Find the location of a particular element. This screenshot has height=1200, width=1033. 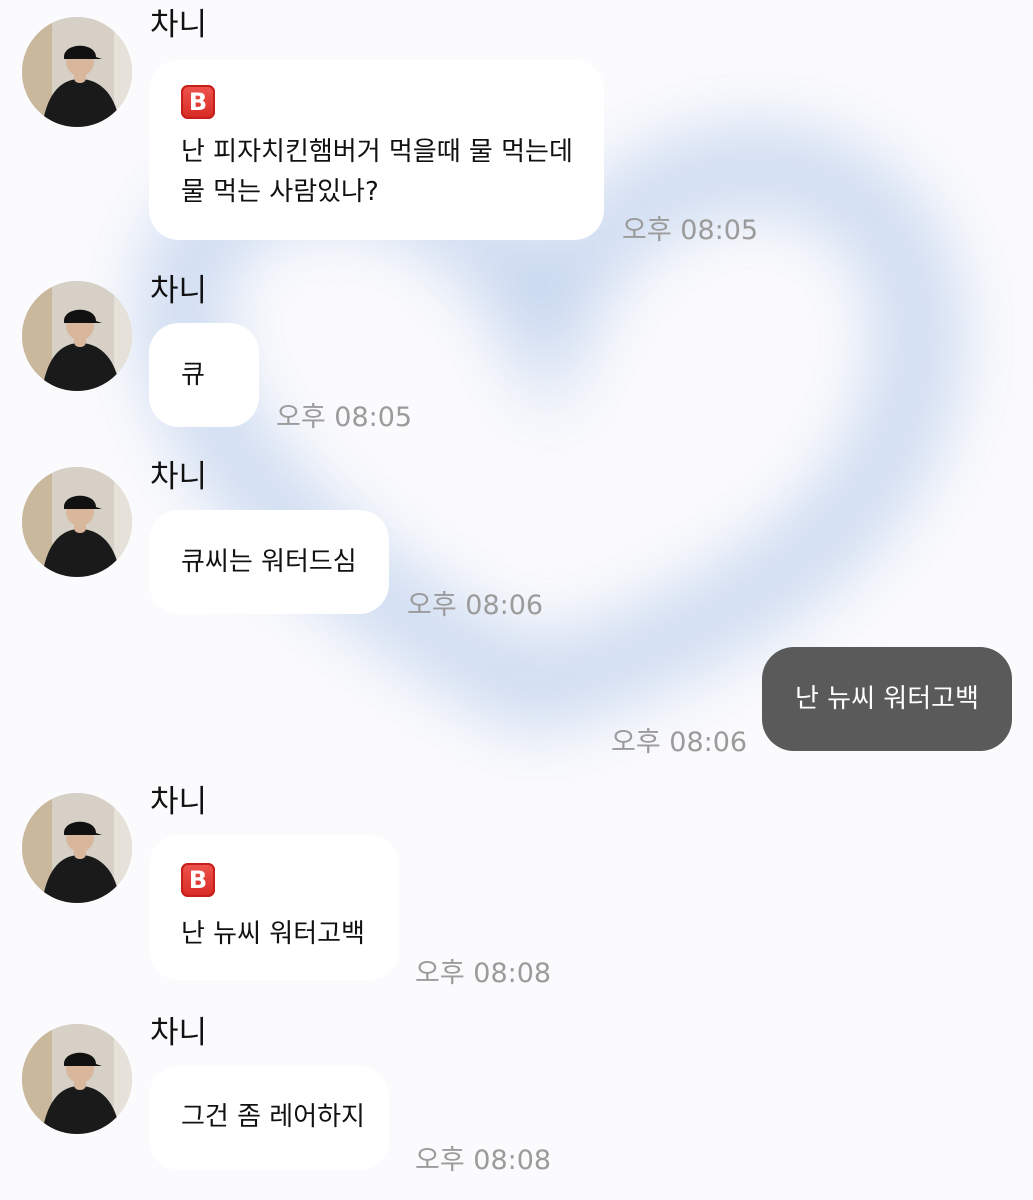

message-text: 큐 is located at coordinates (193, 375).